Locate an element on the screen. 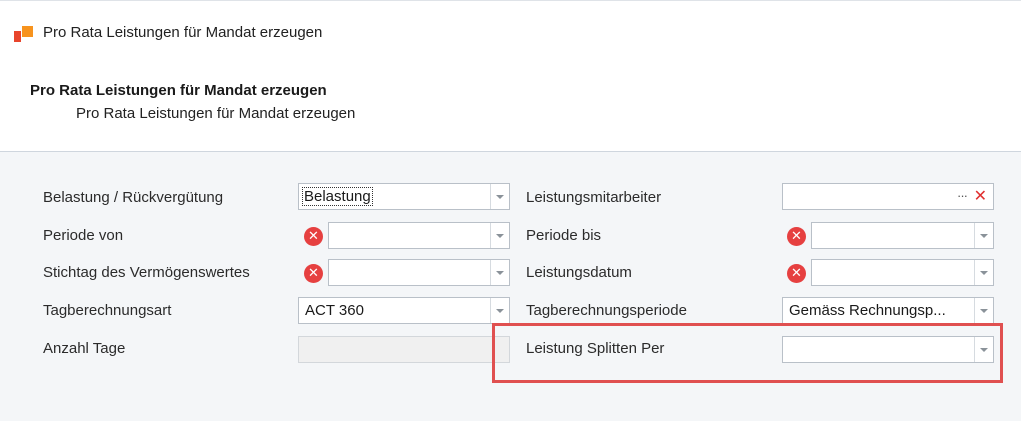  dialog-title: Pro Rata Leistungen für Mandat erzeugen is located at coordinates (178, 90).